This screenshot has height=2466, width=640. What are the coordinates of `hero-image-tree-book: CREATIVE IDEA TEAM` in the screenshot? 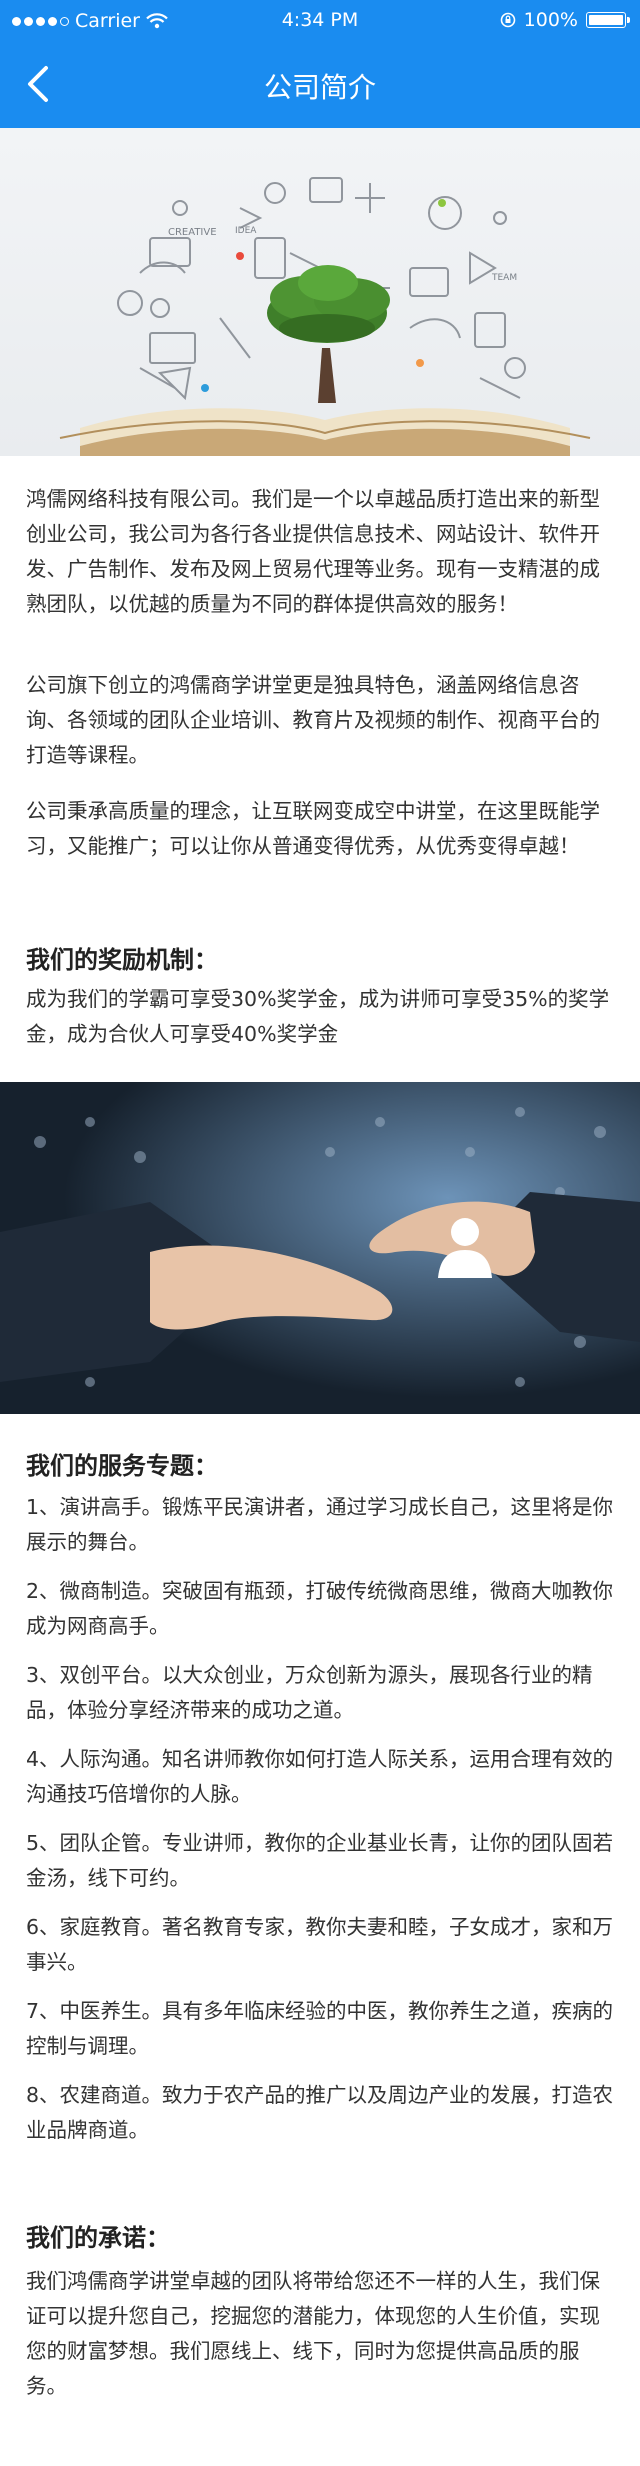 It's located at (320, 292).